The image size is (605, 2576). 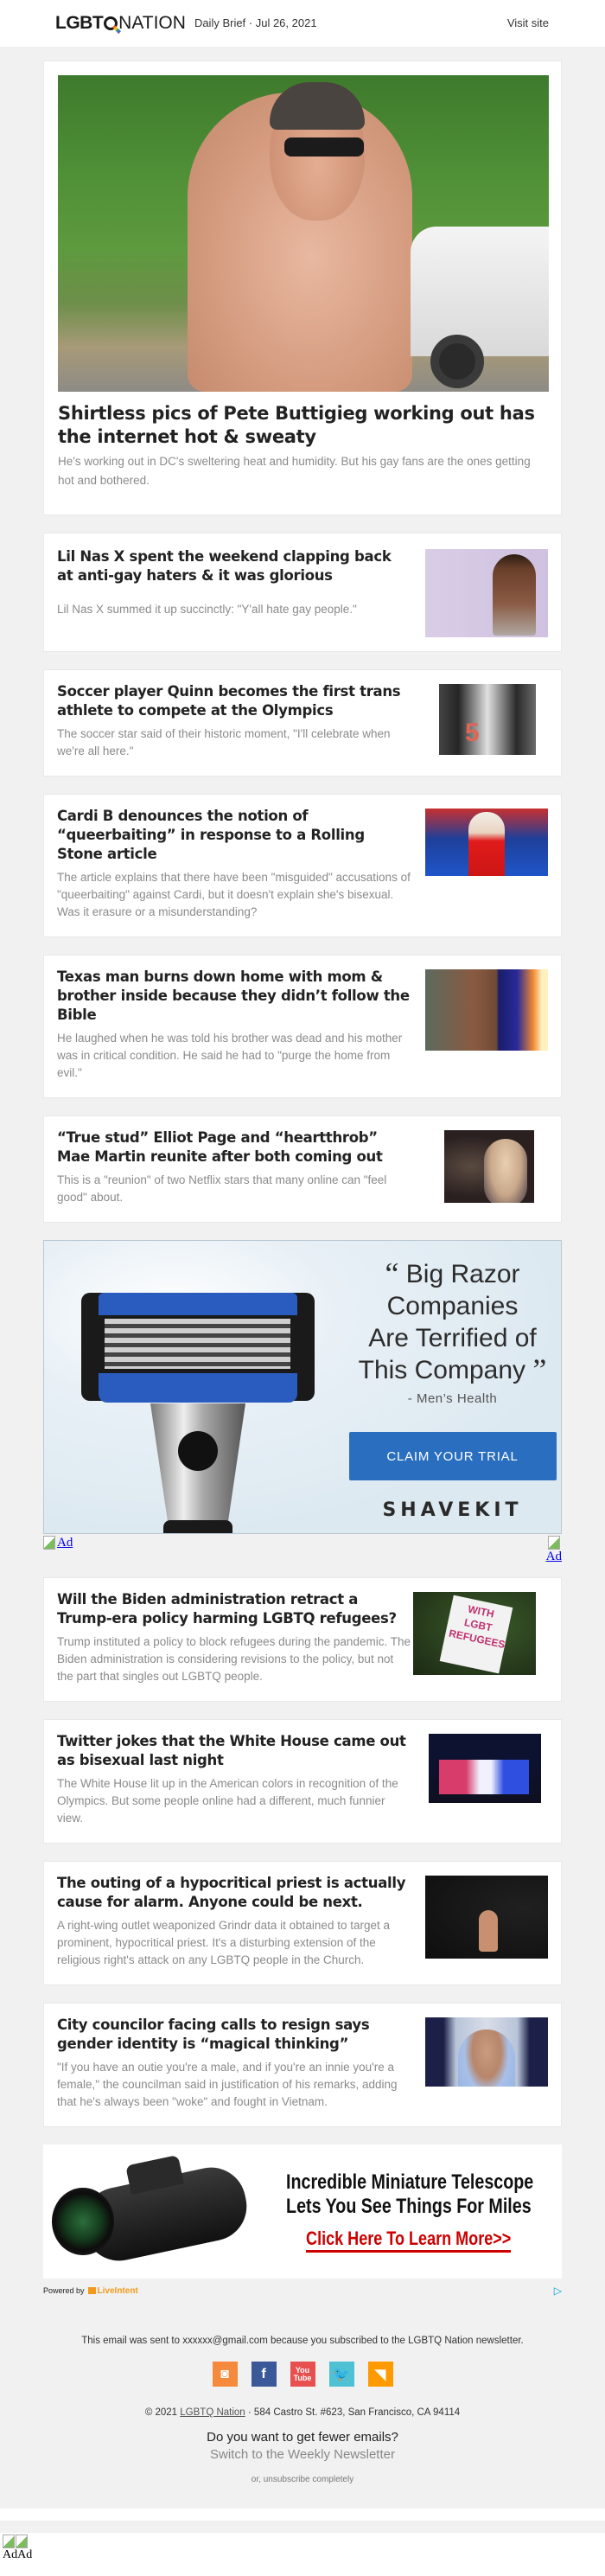 What do you see at coordinates (558, 2291) in the screenshot?
I see `adchoices-icon: ▷` at bounding box center [558, 2291].